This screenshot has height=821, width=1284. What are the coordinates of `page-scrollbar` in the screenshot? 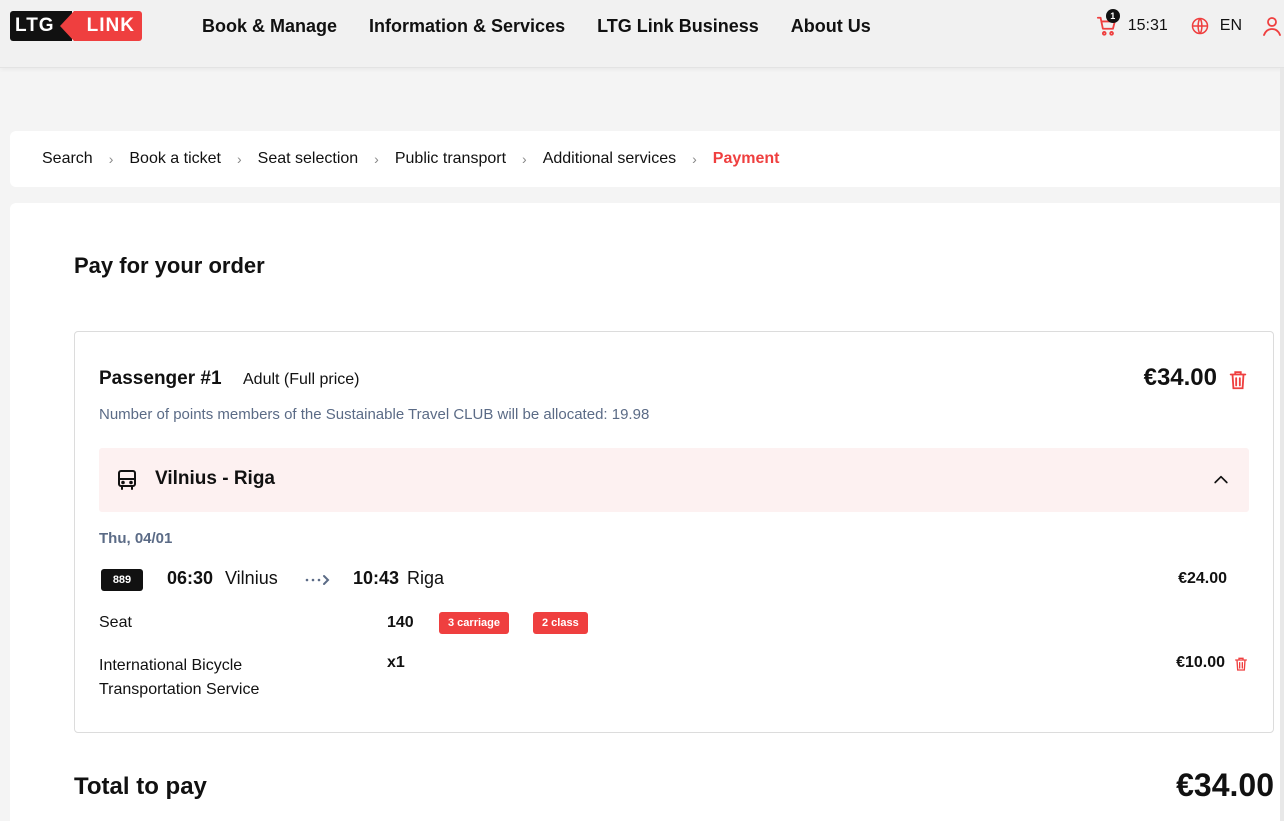 It's located at (1282, 444).